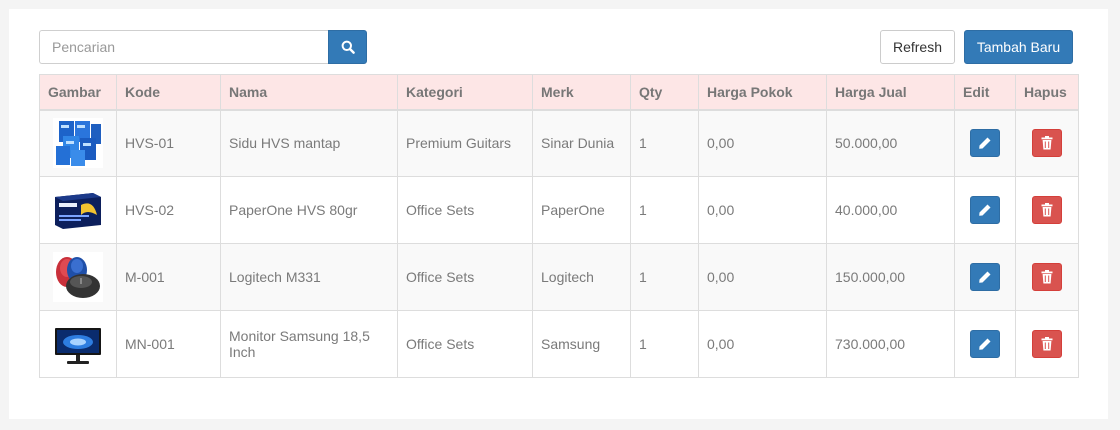 Image resolution: width=1120 pixels, height=430 pixels. I want to click on merk-cell: Sinar Dunia, so click(581, 143).